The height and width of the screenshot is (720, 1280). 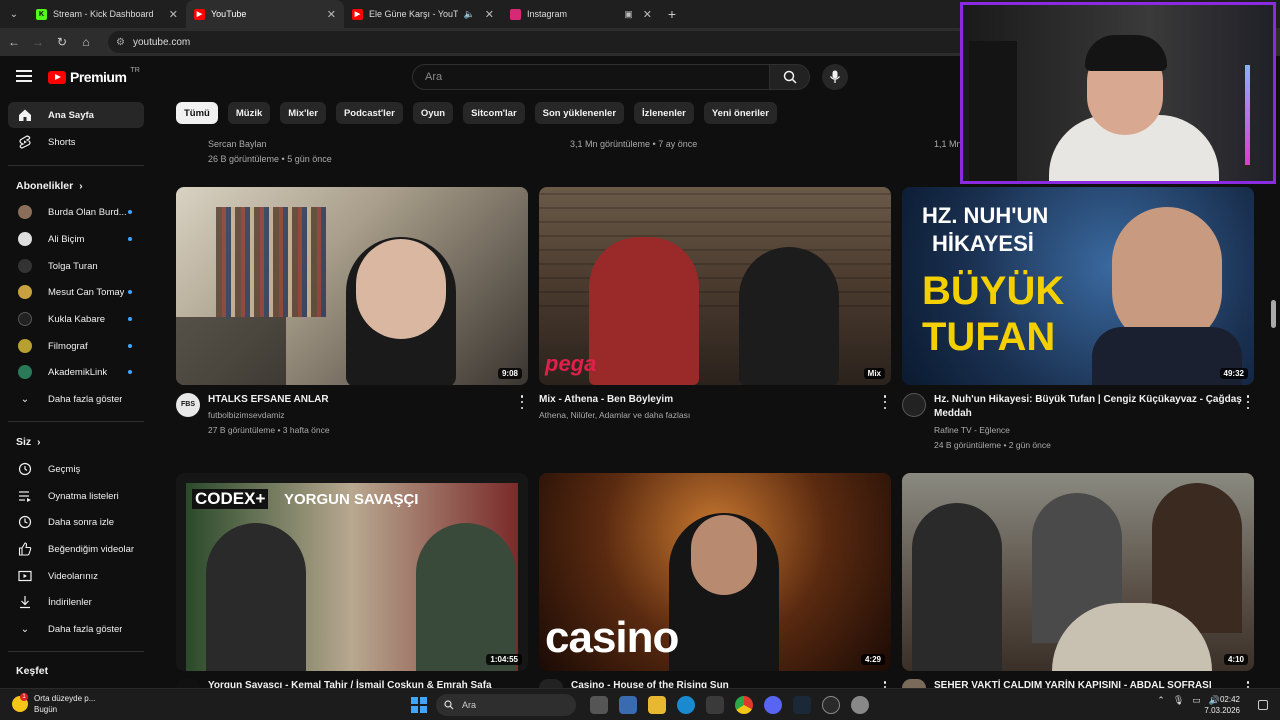 What do you see at coordinates (38, 42) in the screenshot?
I see `forward-icon: →` at bounding box center [38, 42].